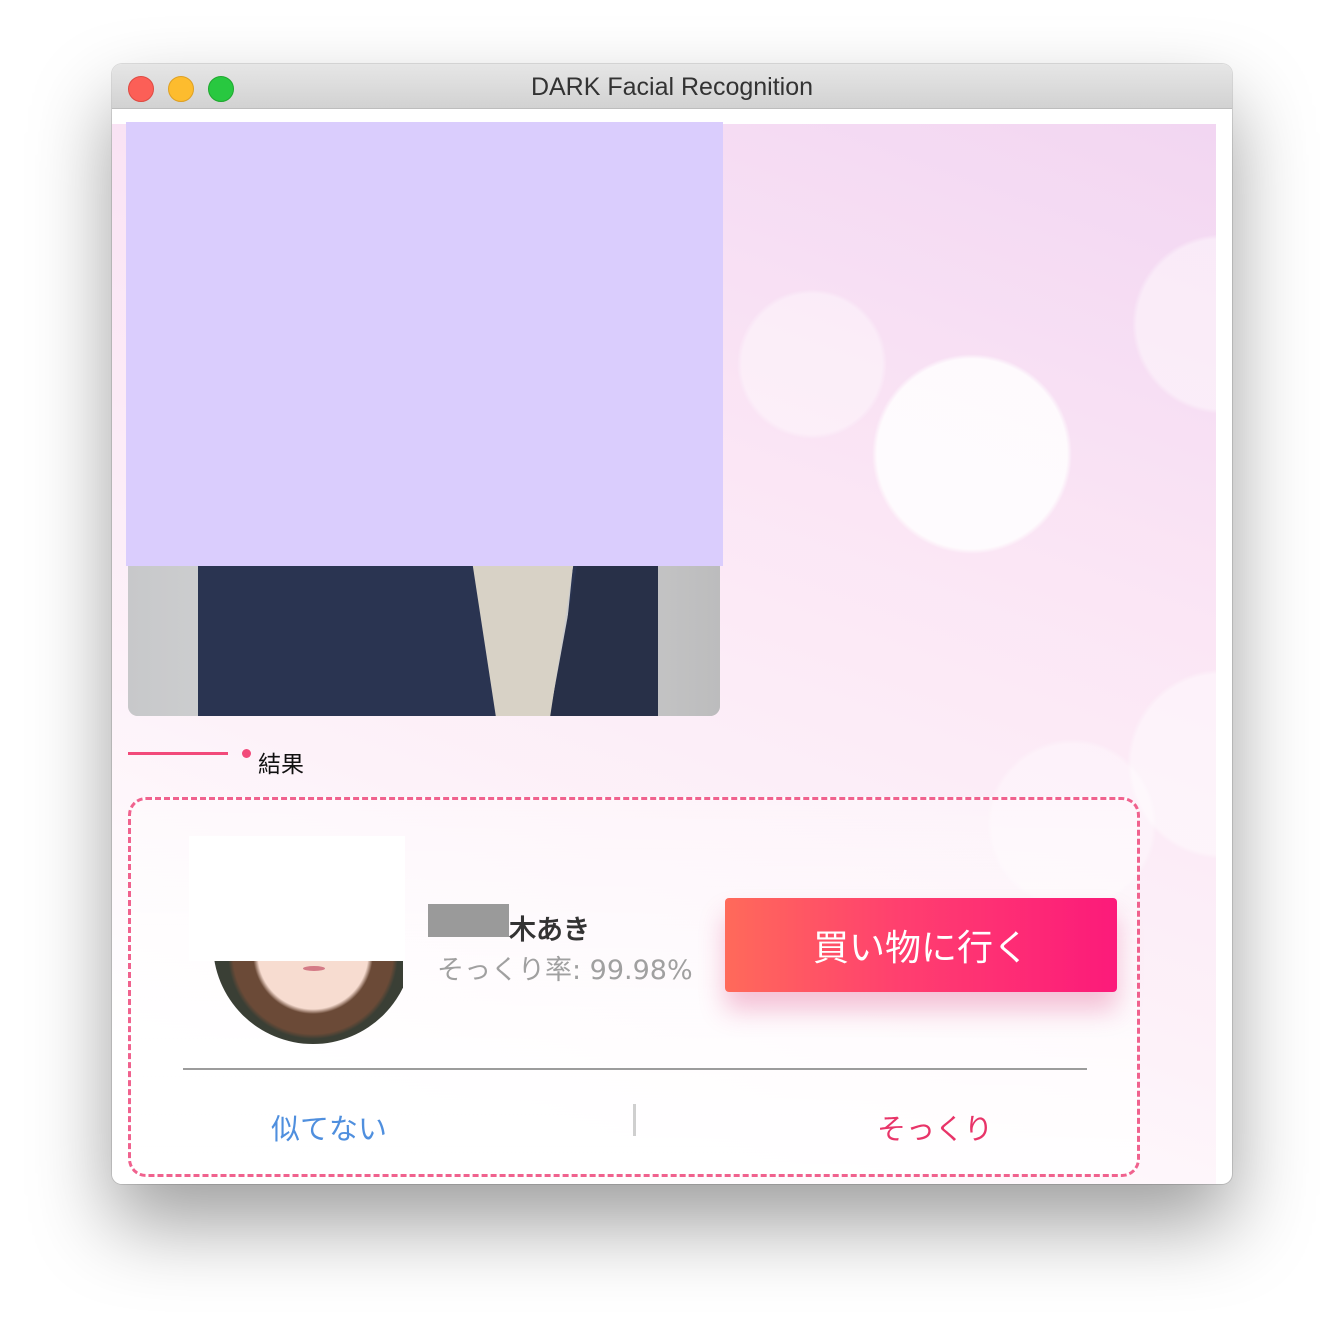 Image resolution: width=1344 pixels, height=1344 pixels. Describe the element at coordinates (921, 945) in the screenshot. I see `go-shopping-button: 買い物に行く` at that location.